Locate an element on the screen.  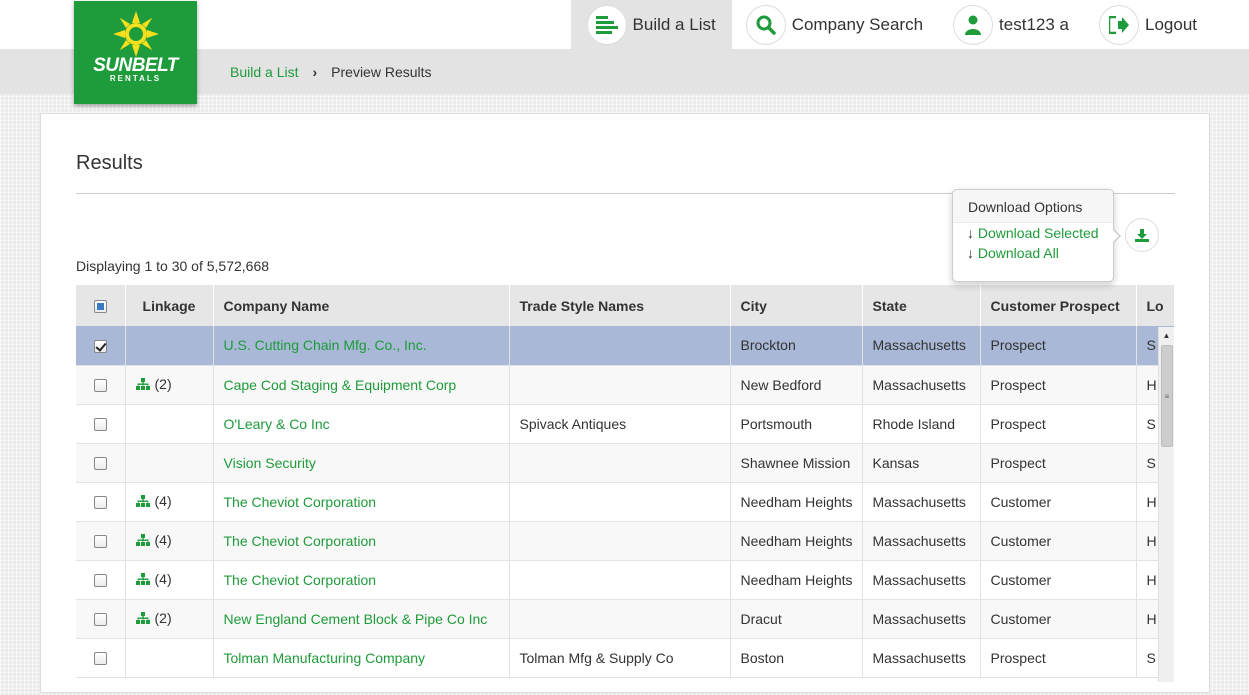
city-cell: Boston is located at coordinates (796, 658).